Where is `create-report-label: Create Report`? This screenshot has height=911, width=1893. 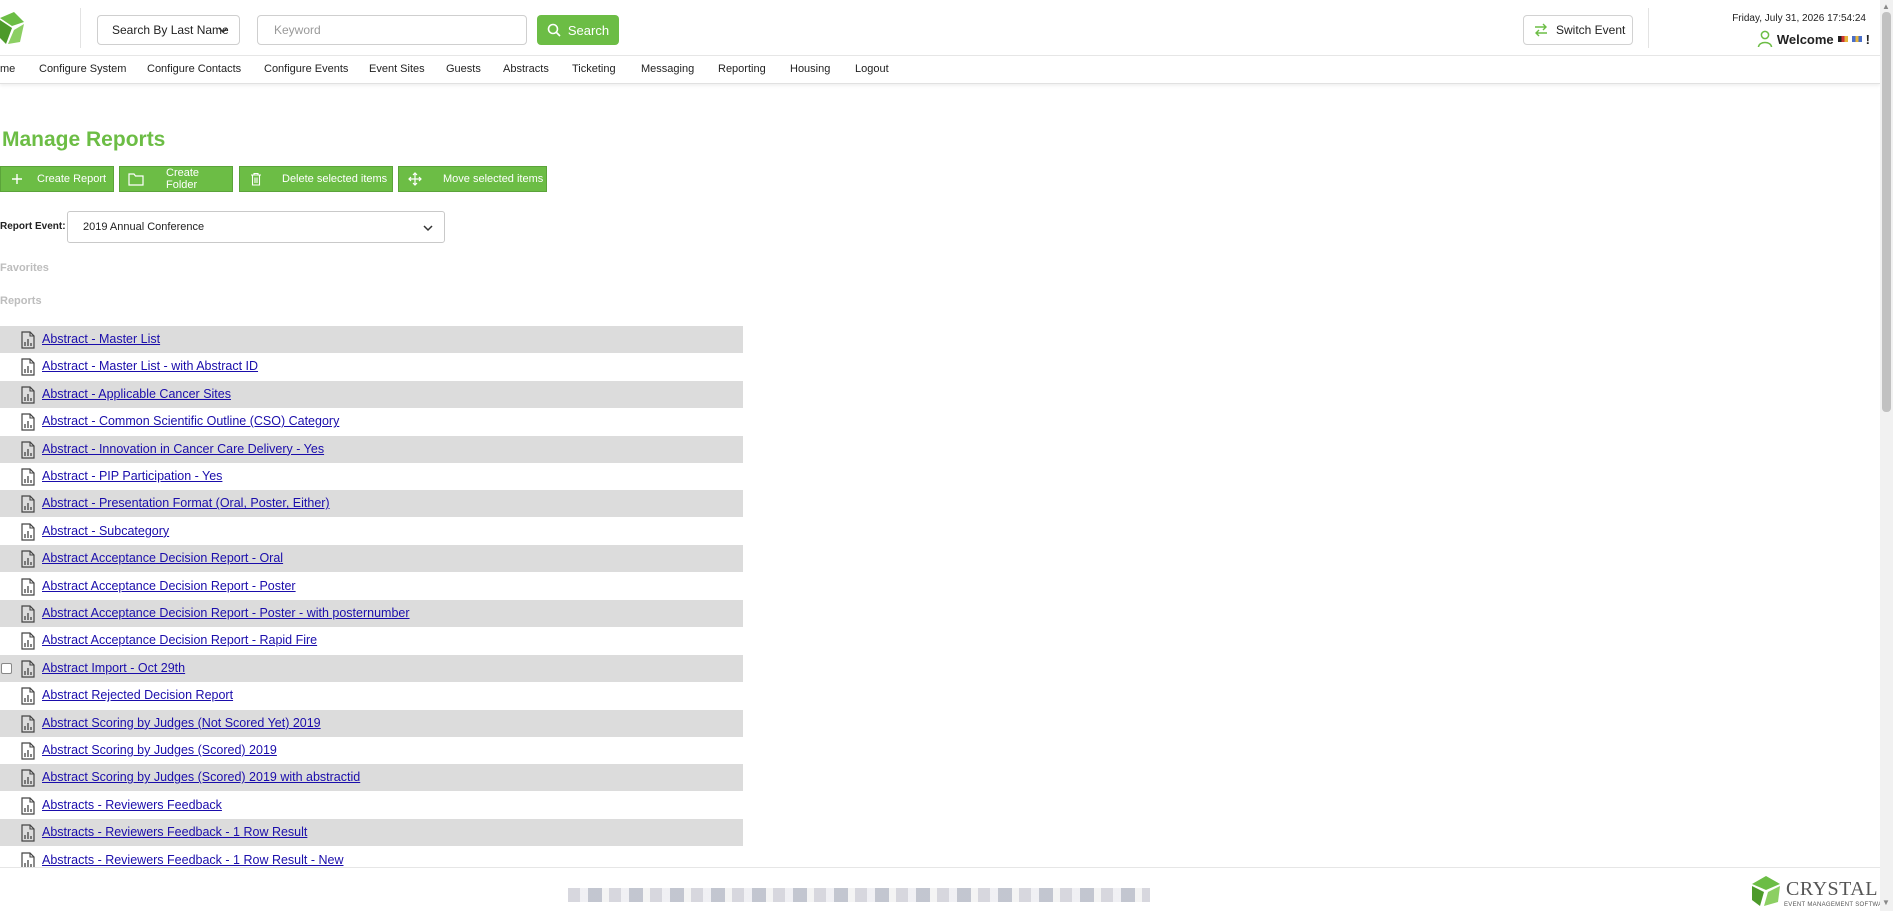
create-report-label: Create Report is located at coordinates (72, 179).